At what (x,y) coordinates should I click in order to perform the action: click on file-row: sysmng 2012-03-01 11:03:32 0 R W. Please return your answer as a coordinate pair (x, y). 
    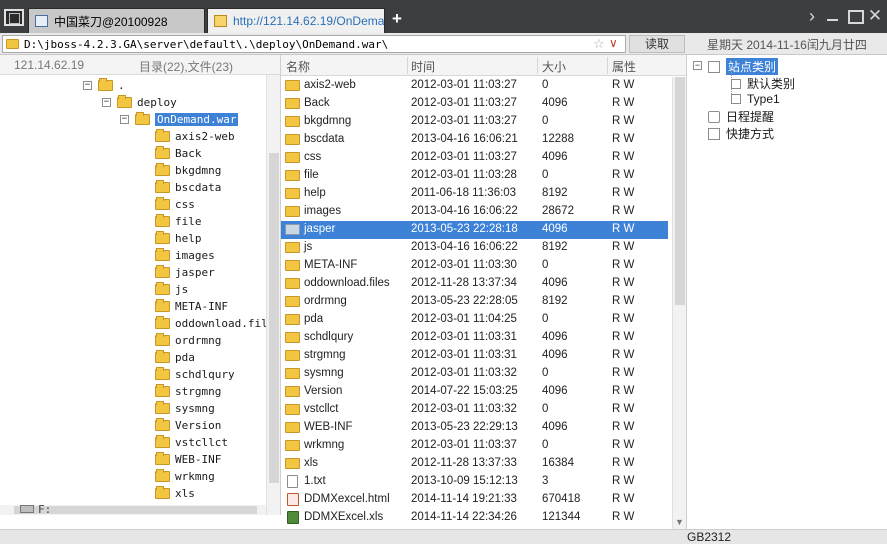
    Looking at the image, I should click on (474, 374).